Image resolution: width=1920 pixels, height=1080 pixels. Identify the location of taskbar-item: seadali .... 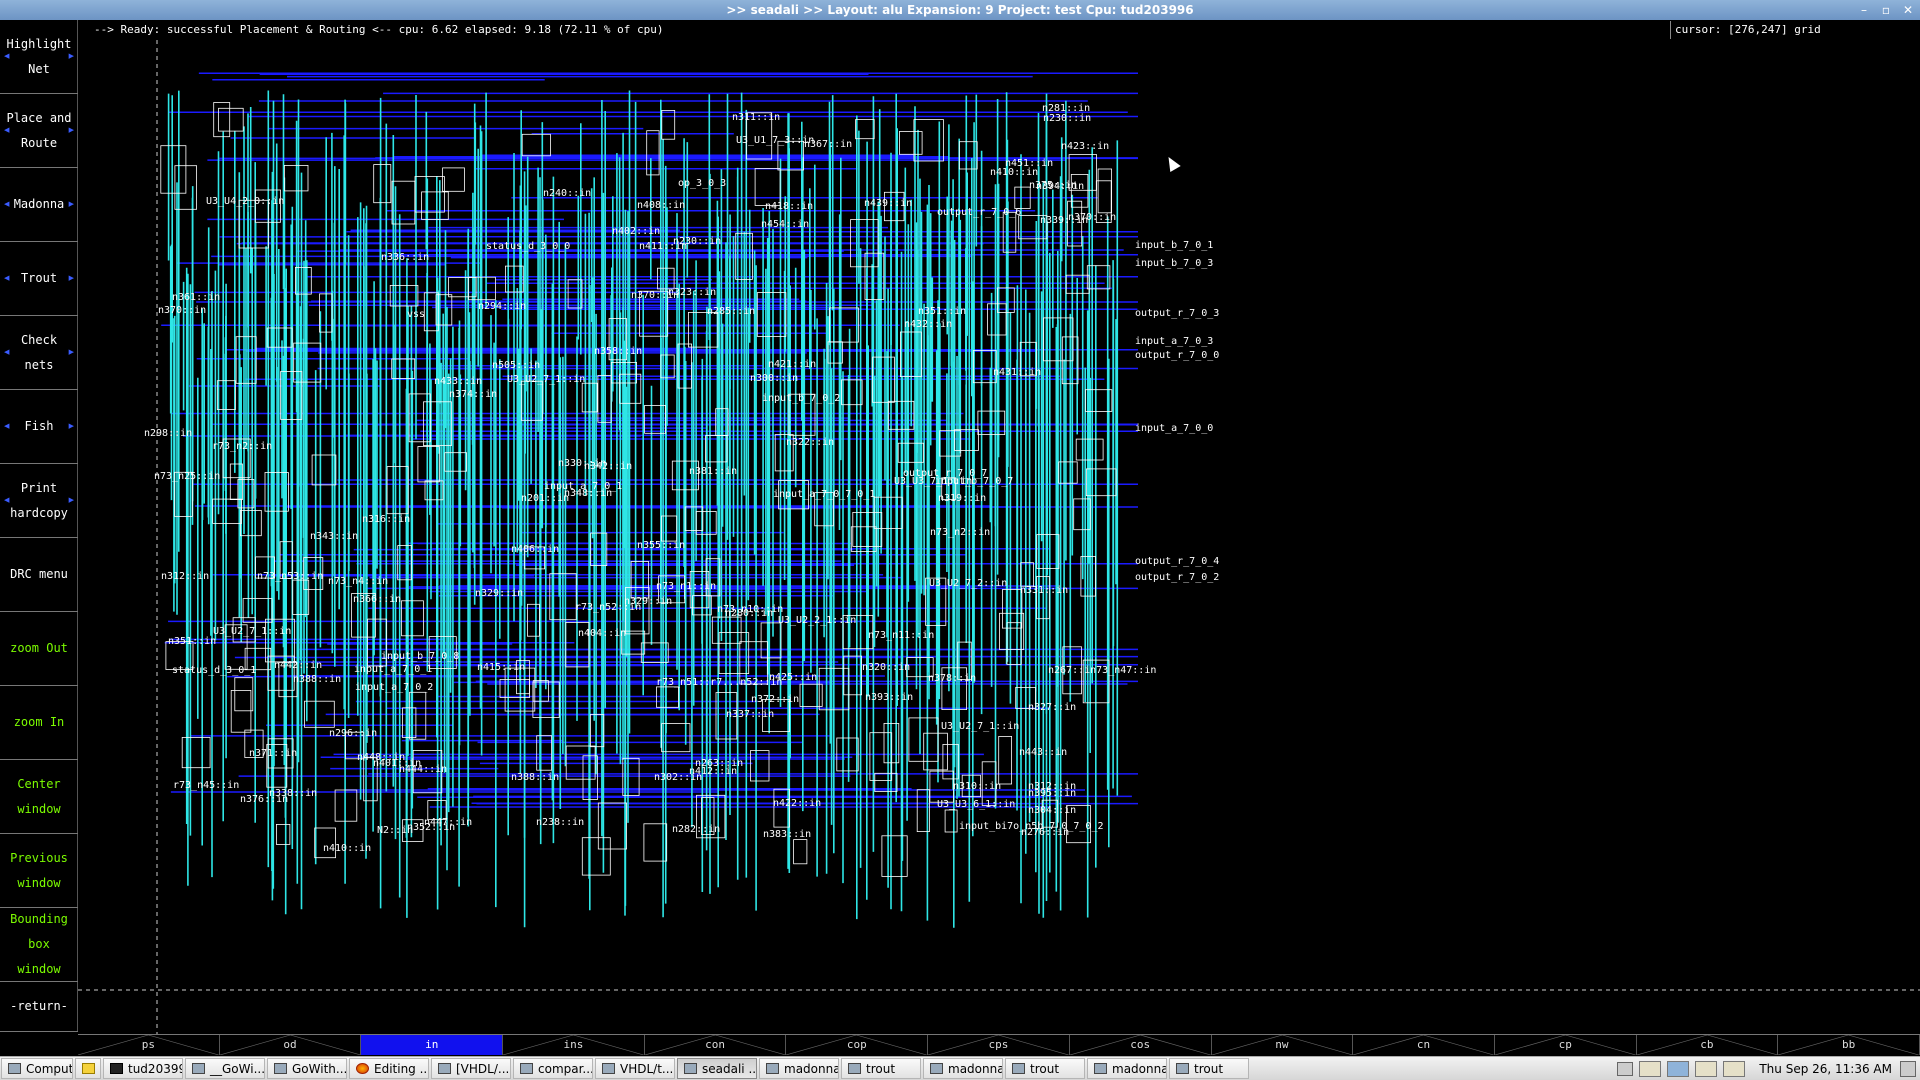
(717, 1068).